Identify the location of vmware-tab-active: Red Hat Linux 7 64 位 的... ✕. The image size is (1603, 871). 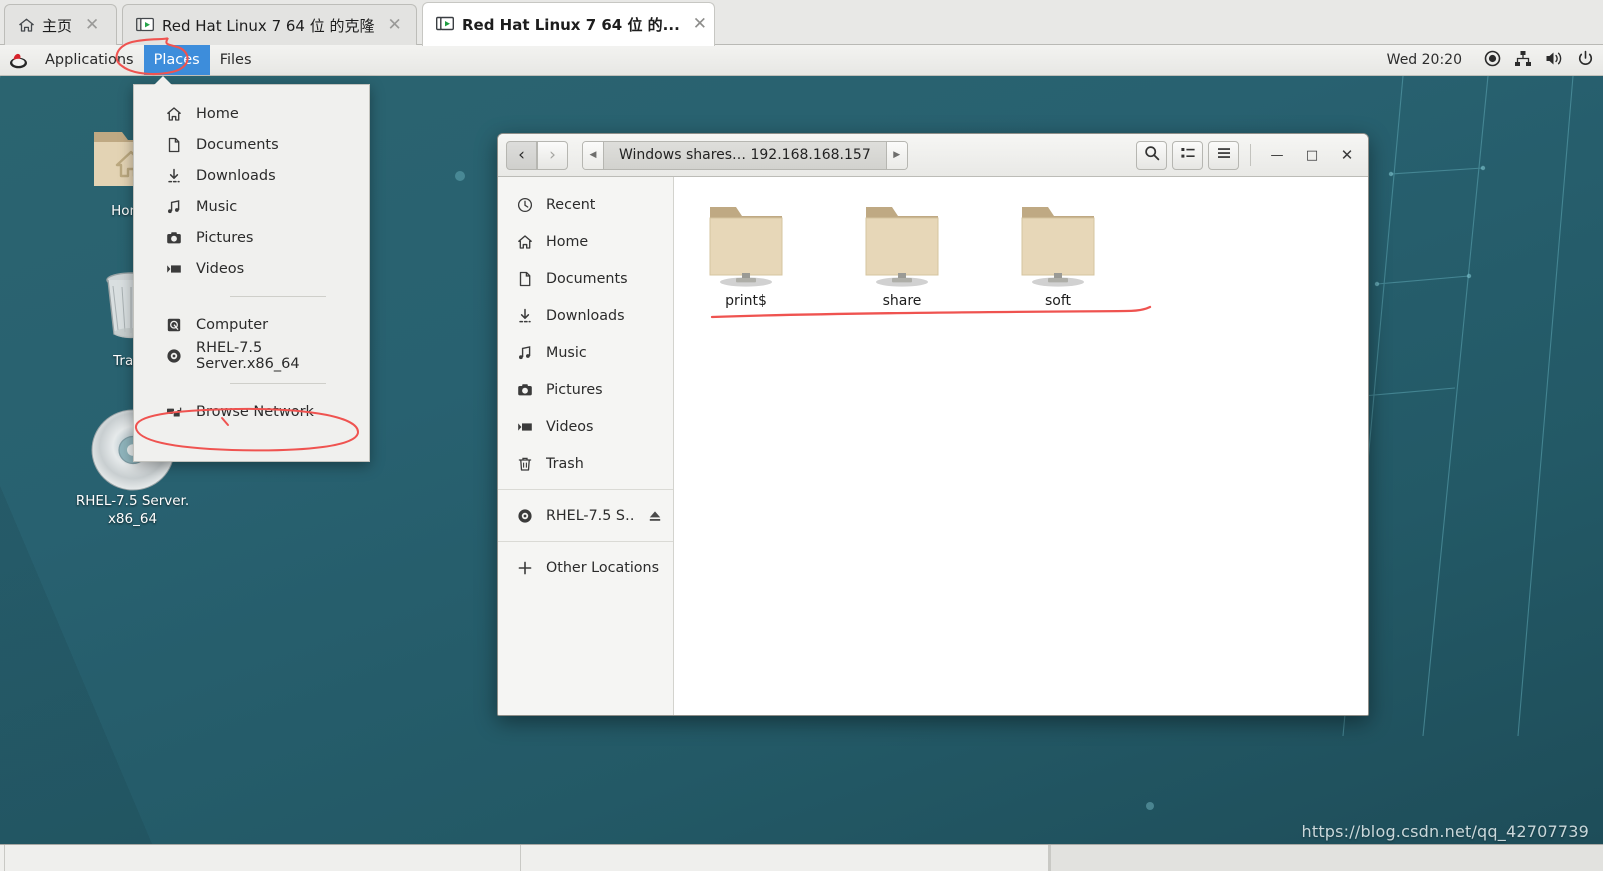
(568, 24).